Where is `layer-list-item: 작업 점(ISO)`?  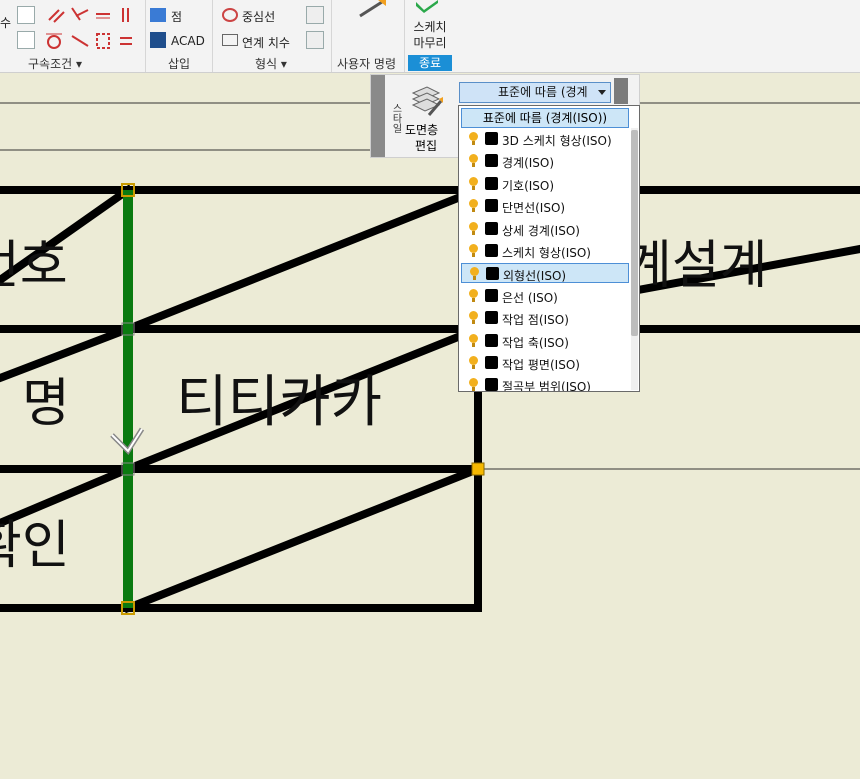 layer-list-item: 작업 점(ISO) is located at coordinates (545, 318).